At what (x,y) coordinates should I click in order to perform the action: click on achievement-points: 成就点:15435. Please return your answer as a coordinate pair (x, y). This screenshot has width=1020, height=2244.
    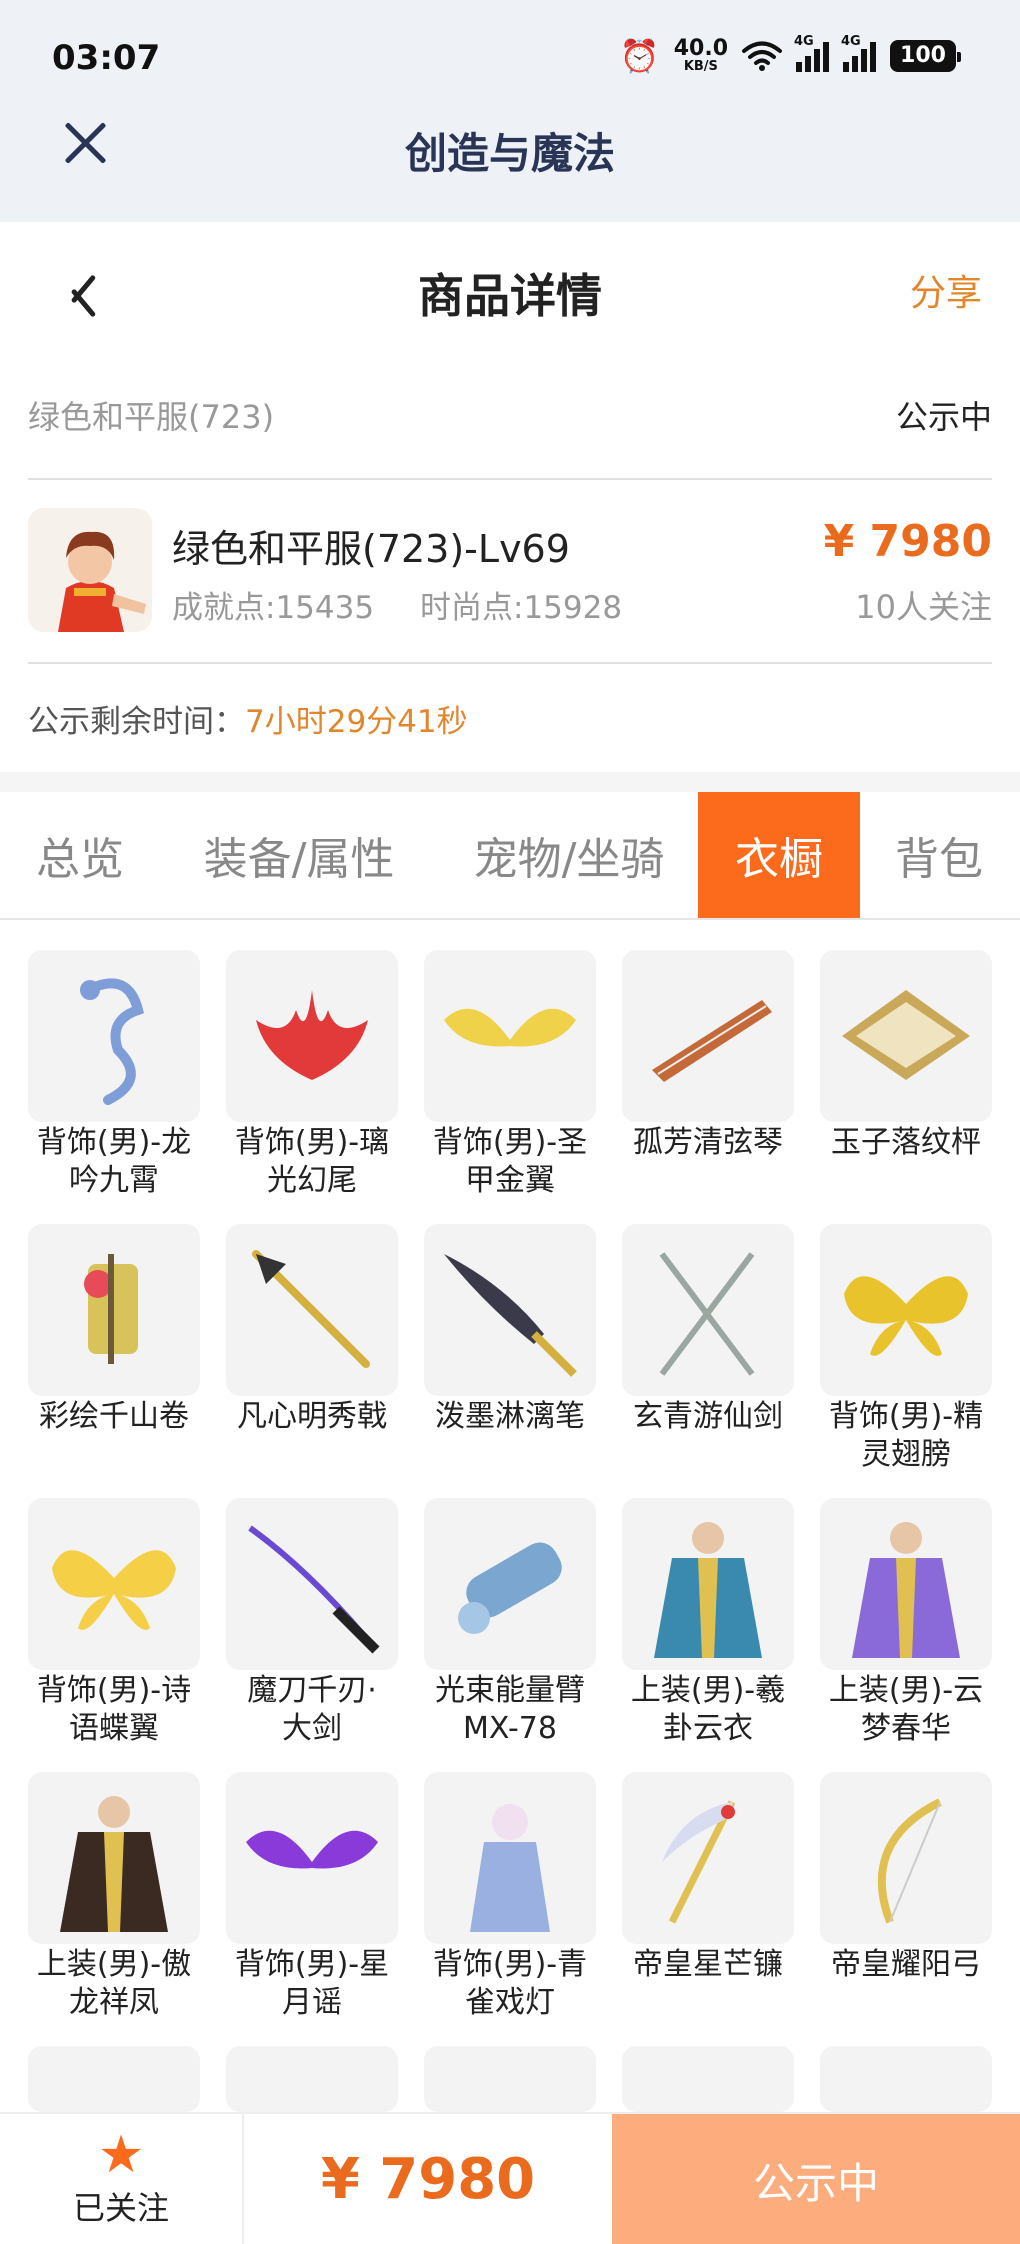
    Looking at the image, I should click on (273, 608).